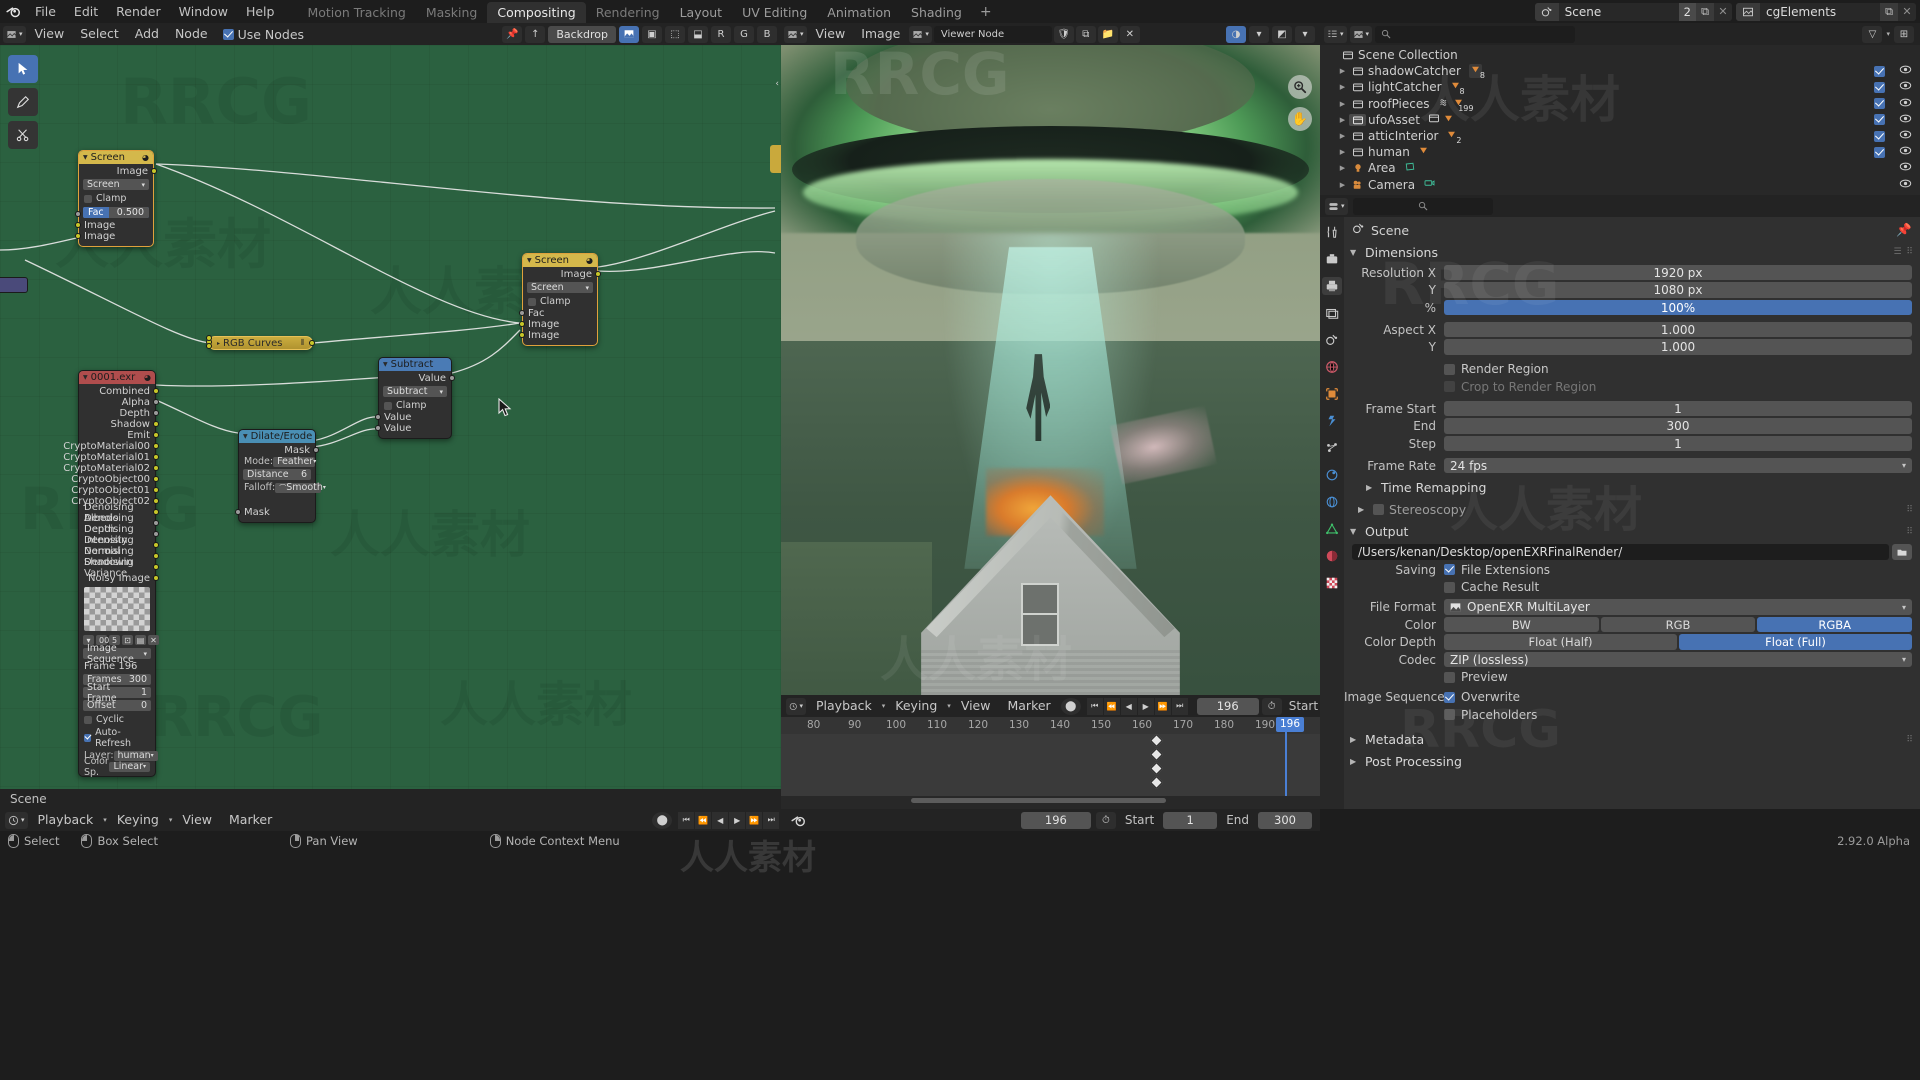  What do you see at coordinates (1332, 583) in the screenshot?
I see `tab-texture` at bounding box center [1332, 583].